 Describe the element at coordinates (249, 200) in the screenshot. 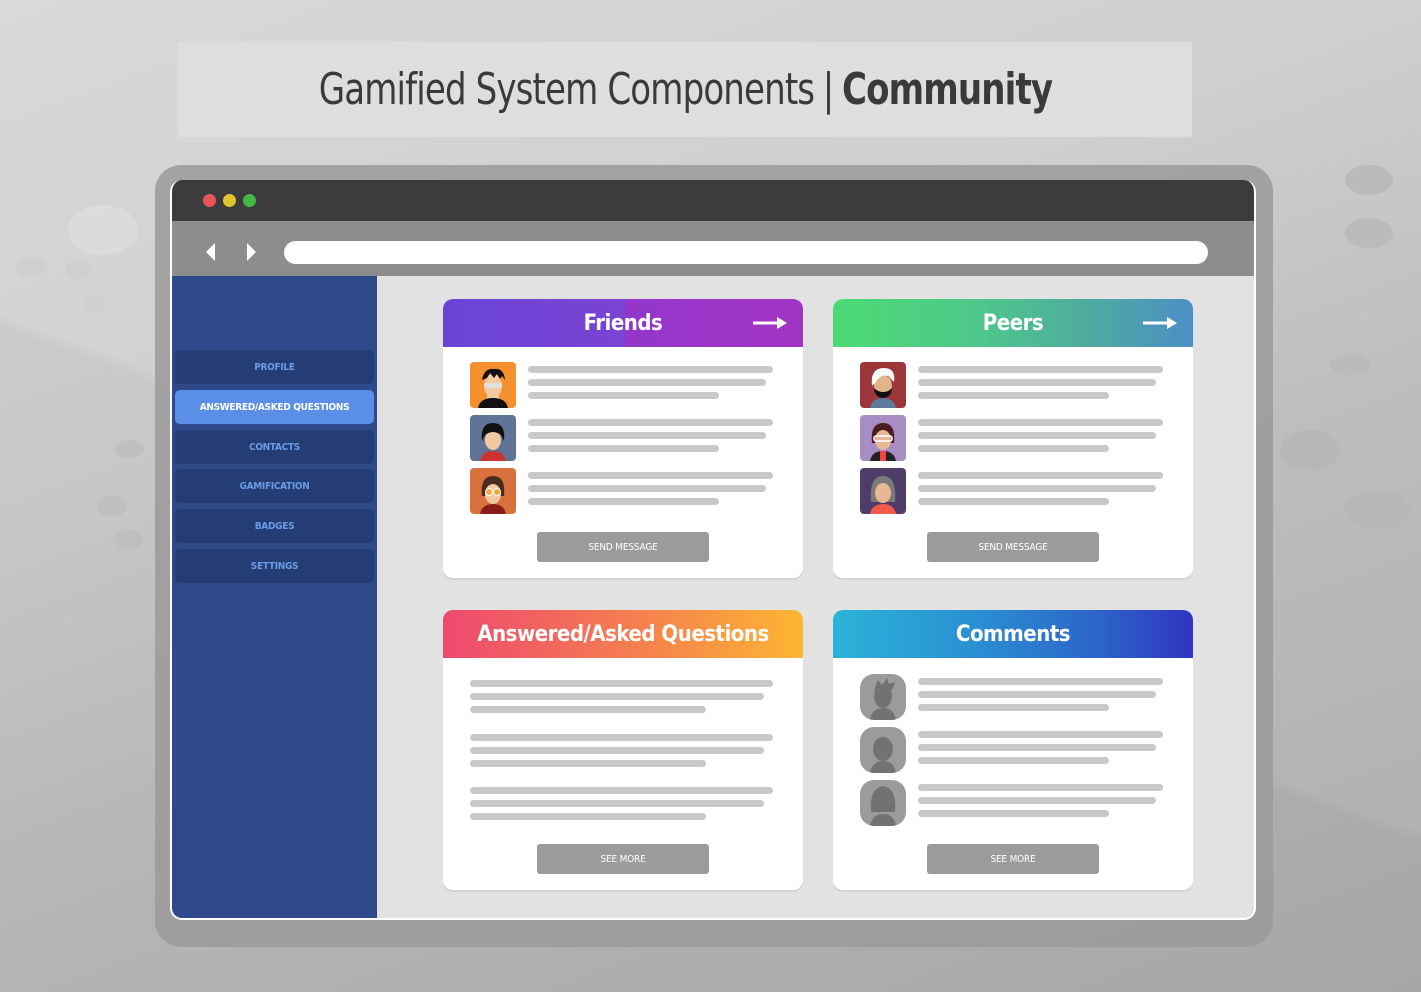

I see `maximize-window-icon` at that location.